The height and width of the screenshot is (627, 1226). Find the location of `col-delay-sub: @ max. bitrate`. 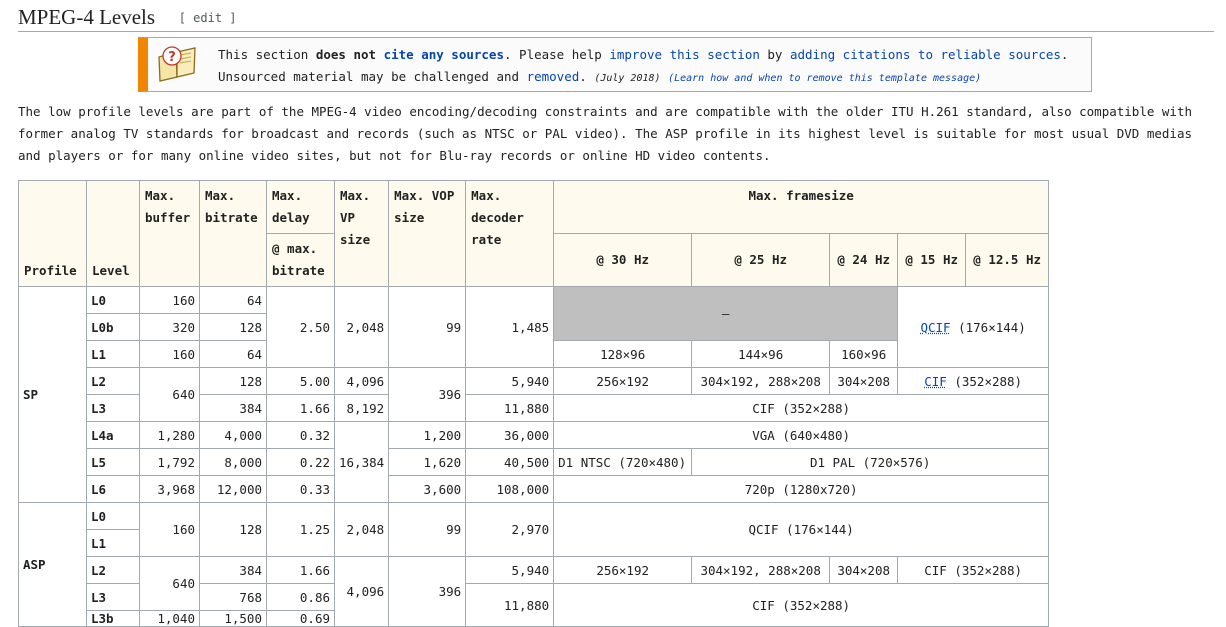

col-delay-sub: @ max. bitrate is located at coordinates (301, 260).